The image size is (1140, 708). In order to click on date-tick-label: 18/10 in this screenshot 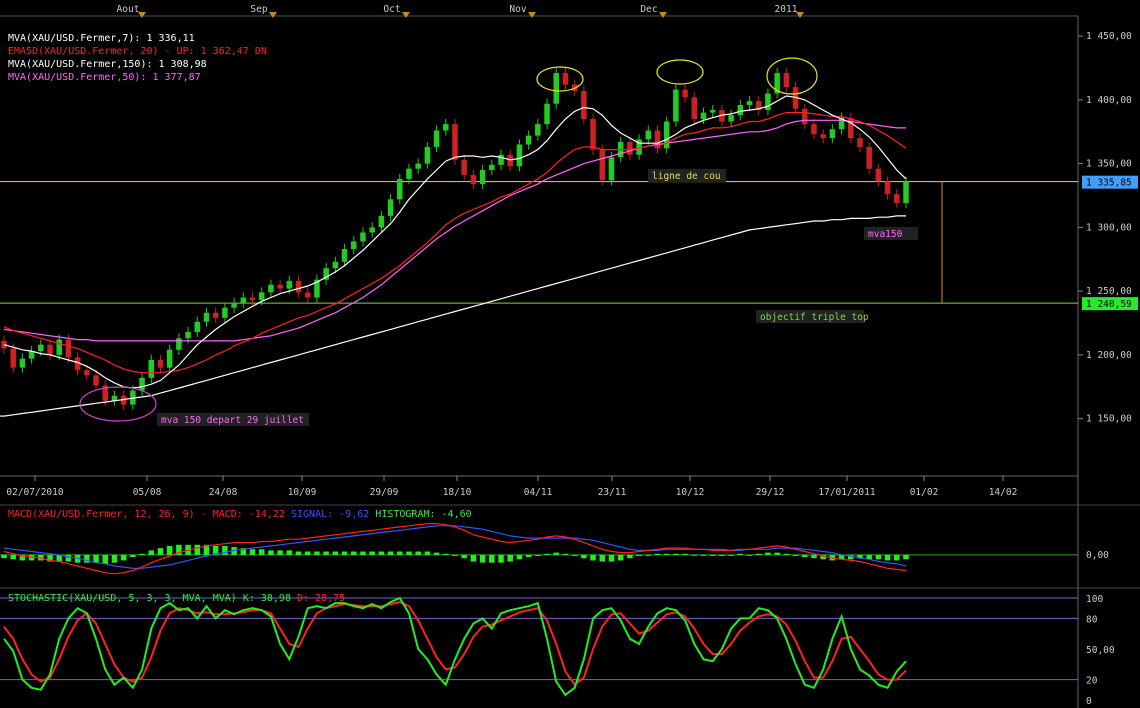, I will do `click(457, 492)`.